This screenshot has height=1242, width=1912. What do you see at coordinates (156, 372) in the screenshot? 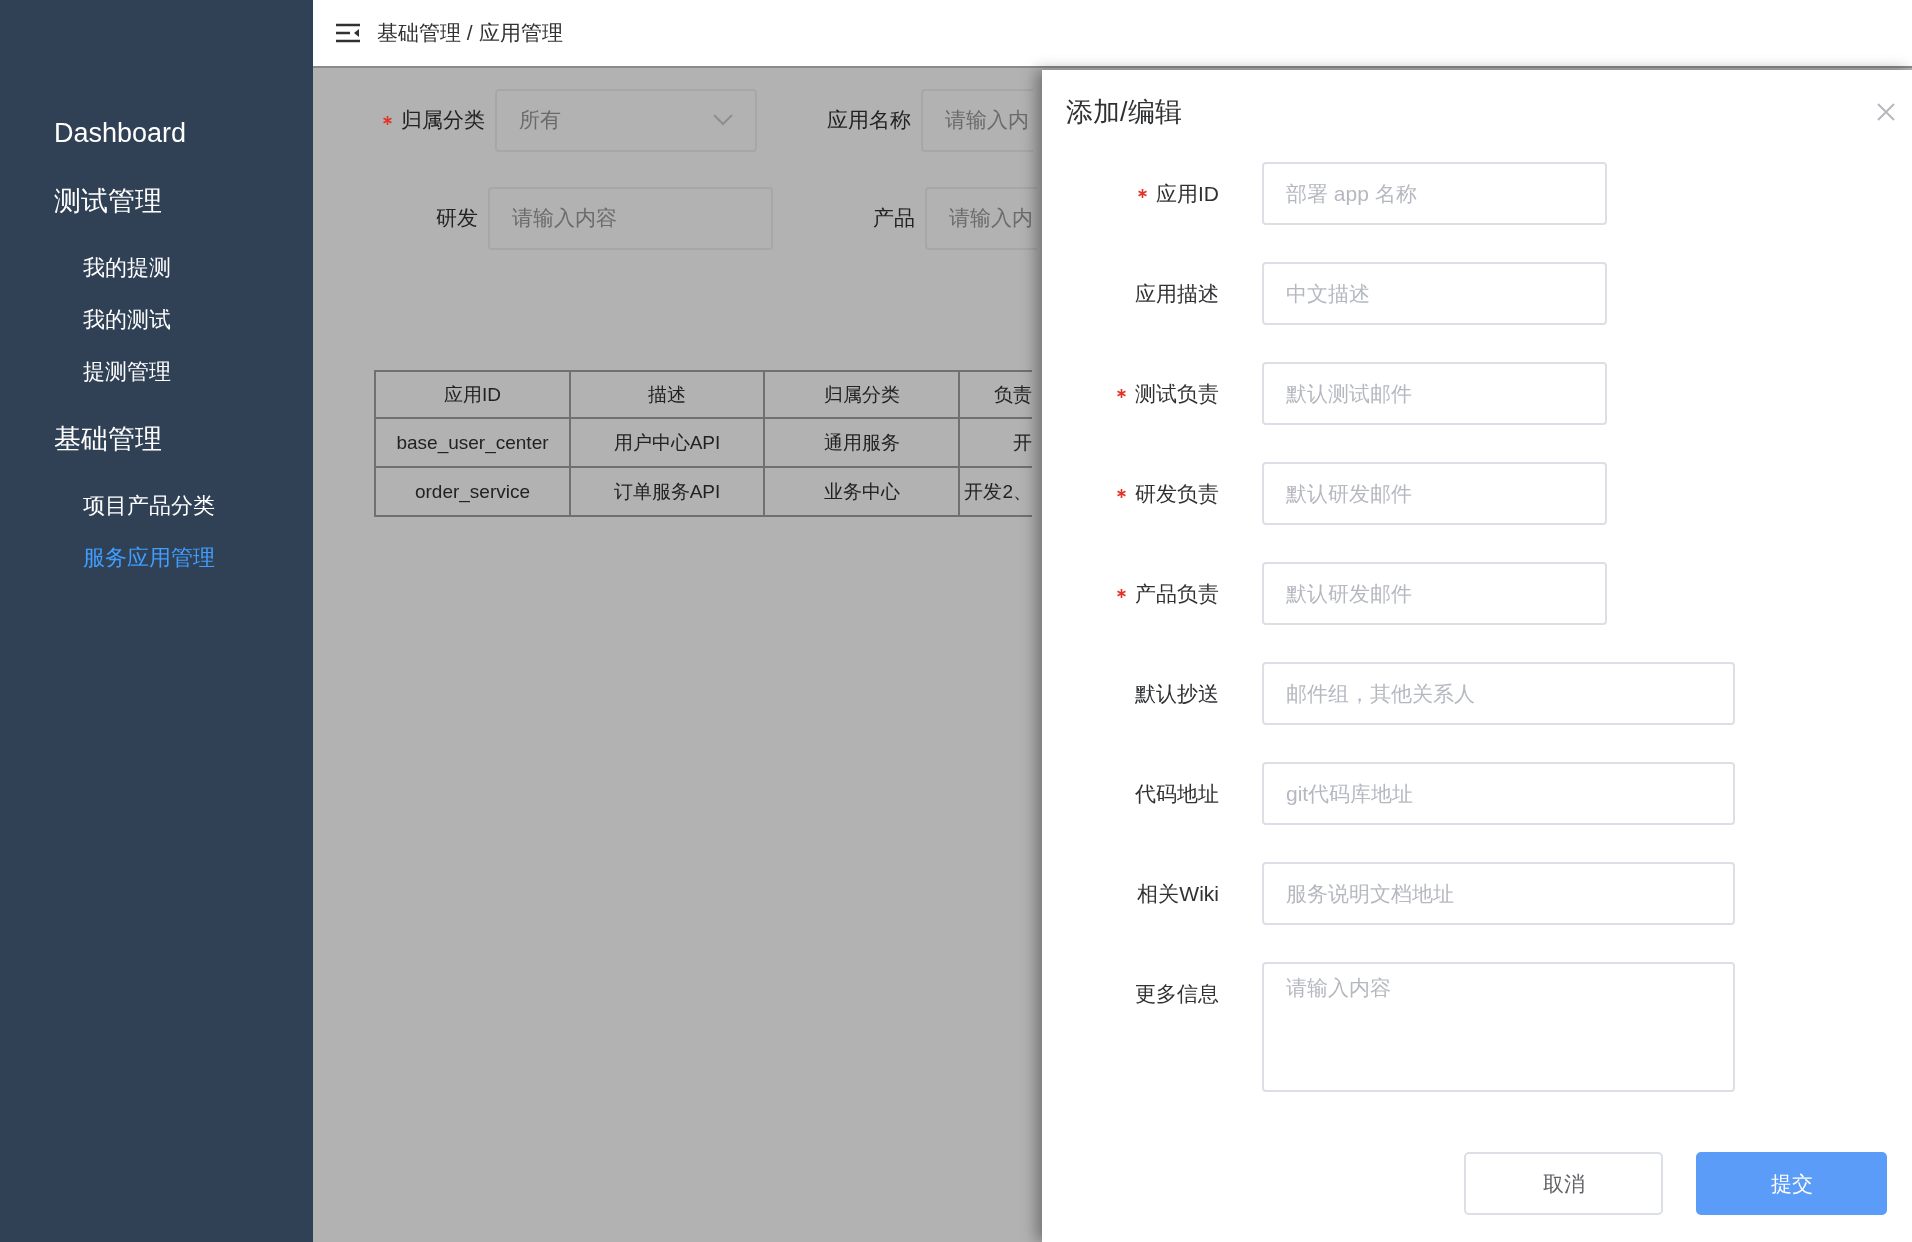
I see `menu-item: 提测管理` at bounding box center [156, 372].